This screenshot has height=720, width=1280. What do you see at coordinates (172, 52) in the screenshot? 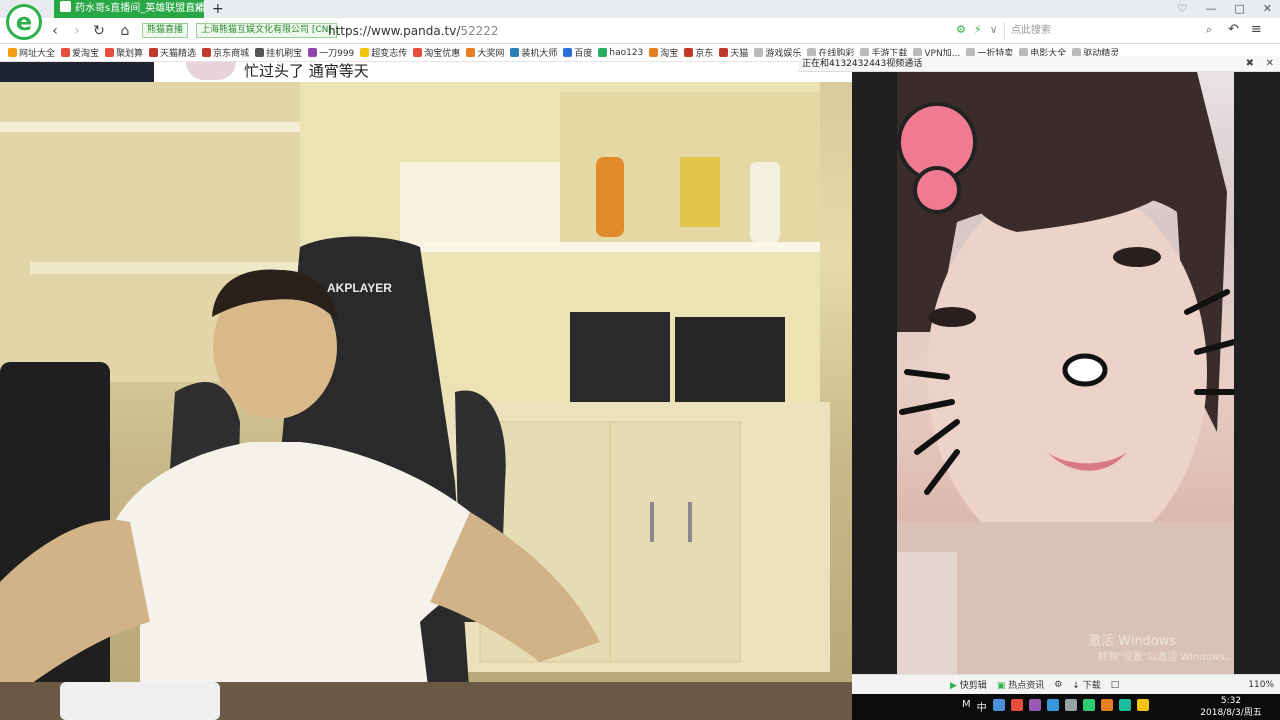
I see `bookmark-item: 天猫精选` at bounding box center [172, 52].